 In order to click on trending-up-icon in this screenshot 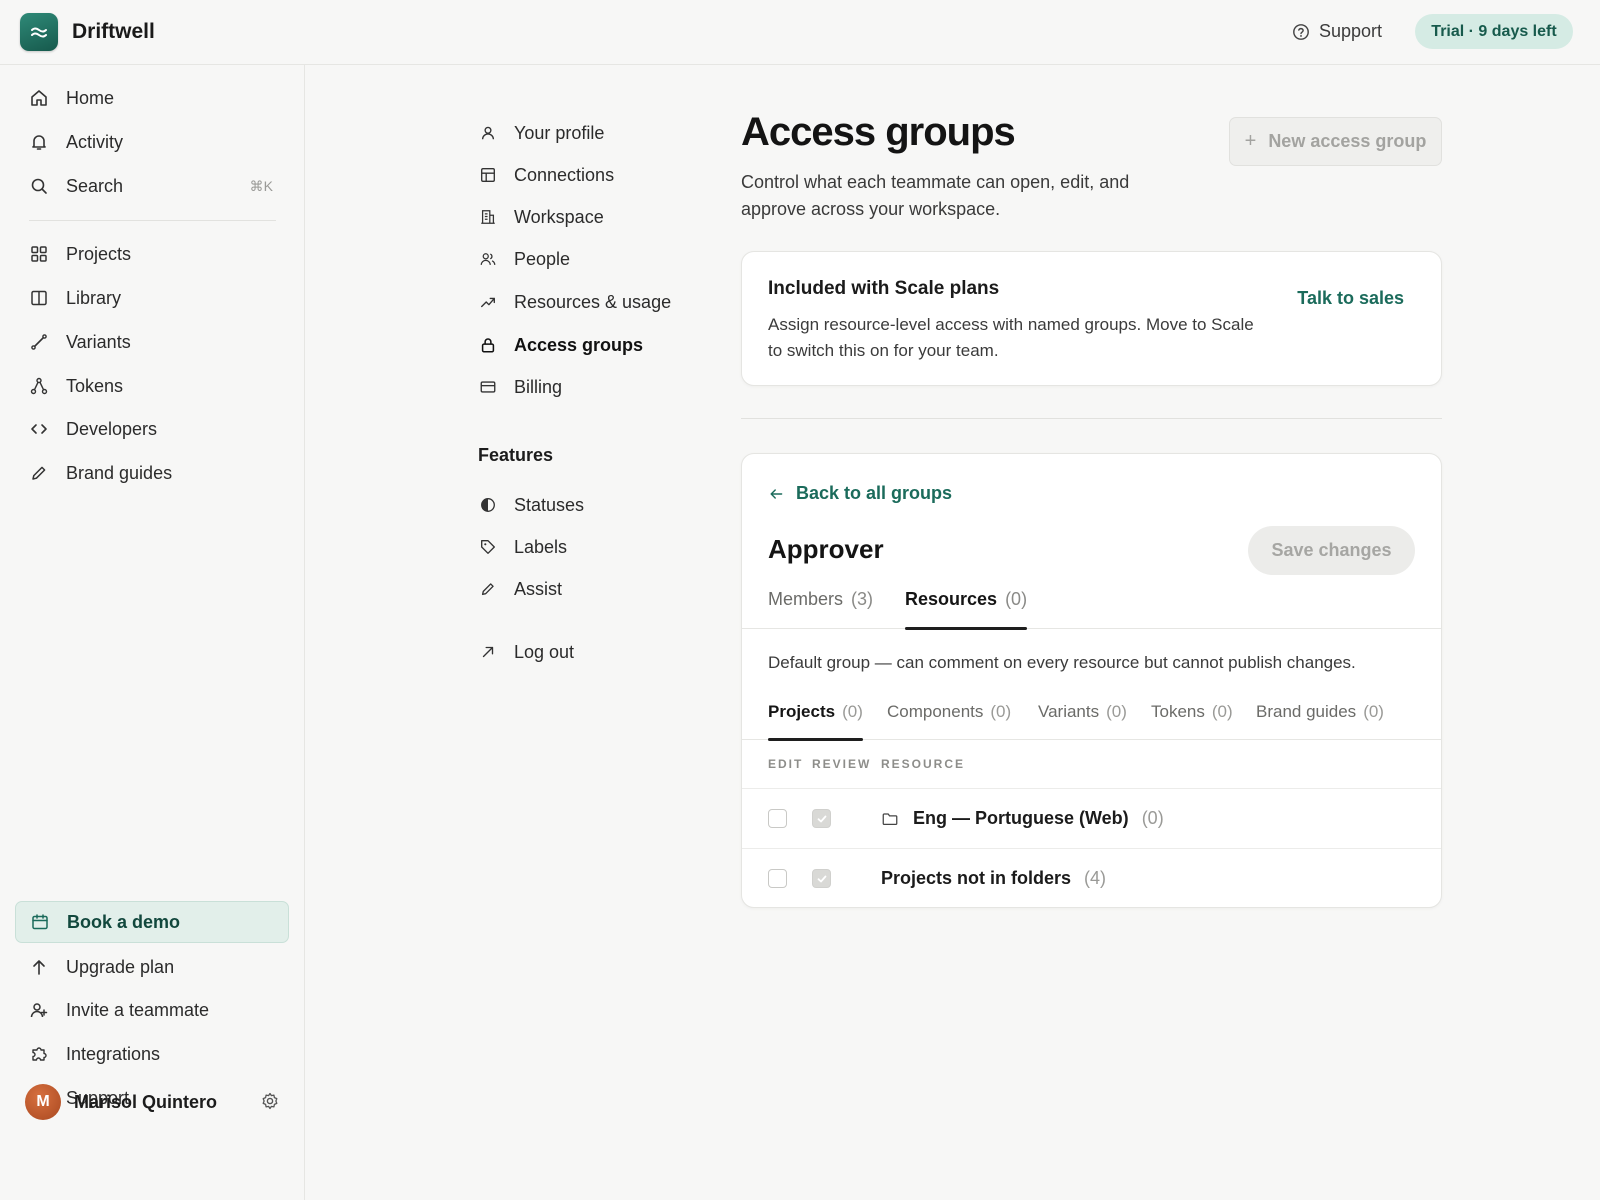, I will do `click(488, 302)`.